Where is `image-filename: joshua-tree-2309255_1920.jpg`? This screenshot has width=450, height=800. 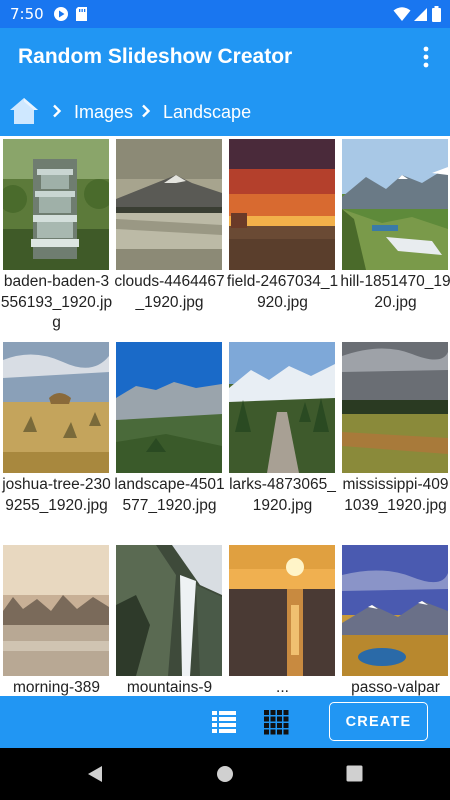 image-filename: joshua-tree-2309255_1920.jpg is located at coordinates (56, 495).